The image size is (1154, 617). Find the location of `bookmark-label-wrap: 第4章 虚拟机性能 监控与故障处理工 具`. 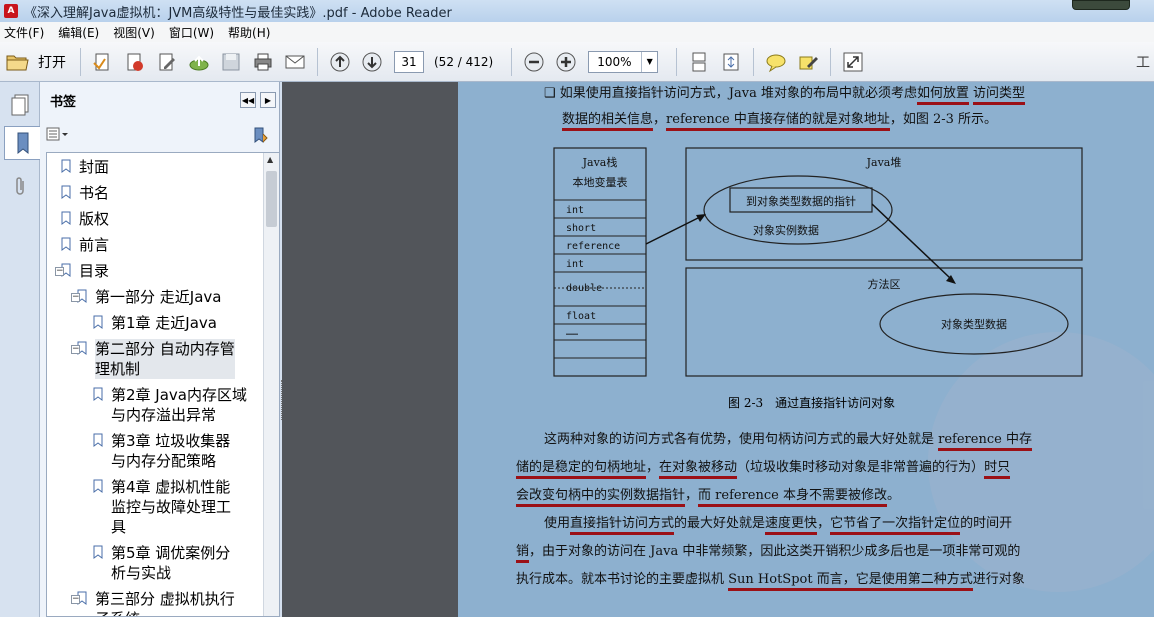

bookmark-label-wrap: 第4章 虚拟机性能 监控与故障处理工 具 is located at coordinates (171, 507).